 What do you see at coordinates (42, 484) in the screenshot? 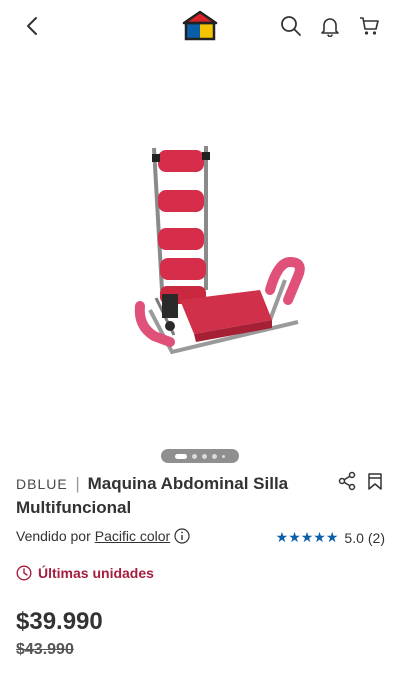
I see `brand-name: DBLUE` at bounding box center [42, 484].